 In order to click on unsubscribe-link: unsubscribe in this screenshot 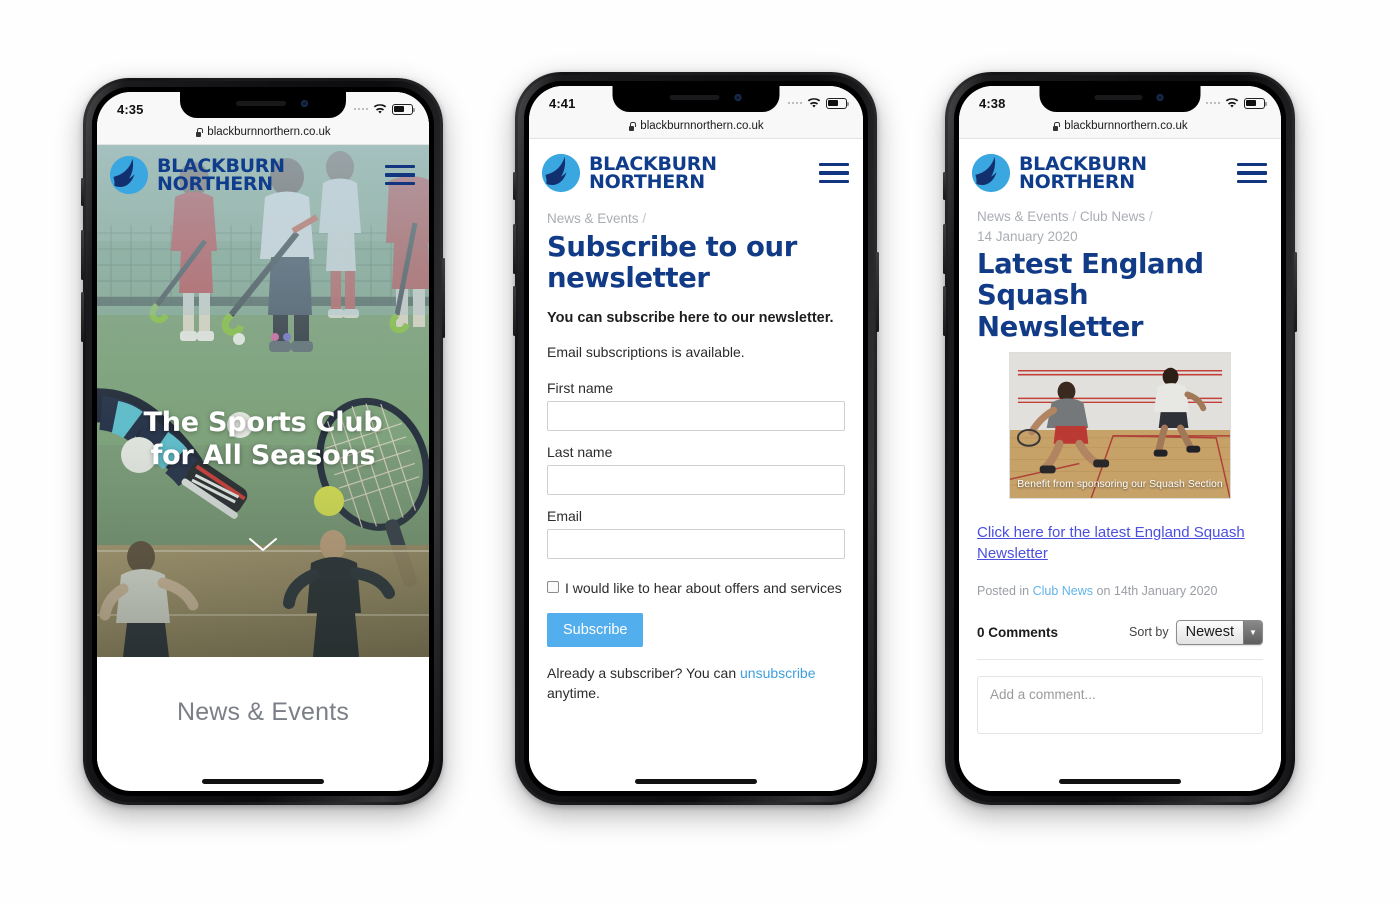, I will do `click(778, 673)`.